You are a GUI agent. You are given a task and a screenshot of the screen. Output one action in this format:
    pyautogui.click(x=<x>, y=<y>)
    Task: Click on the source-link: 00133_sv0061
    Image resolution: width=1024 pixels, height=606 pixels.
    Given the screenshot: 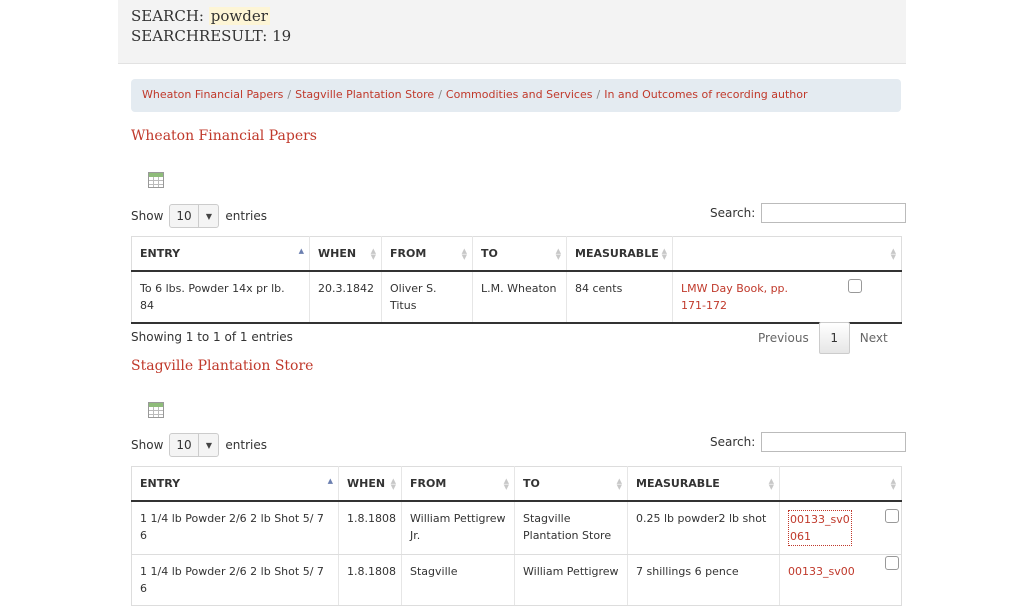 What is the action you would take?
    pyautogui.click(x=820, y=527)
    